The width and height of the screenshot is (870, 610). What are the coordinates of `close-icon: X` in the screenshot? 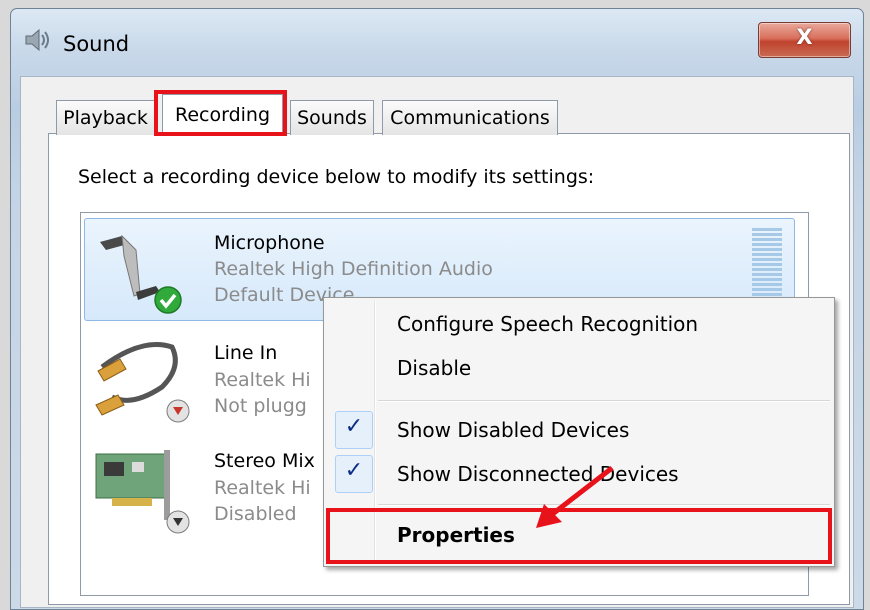 It's located at (804, 37).